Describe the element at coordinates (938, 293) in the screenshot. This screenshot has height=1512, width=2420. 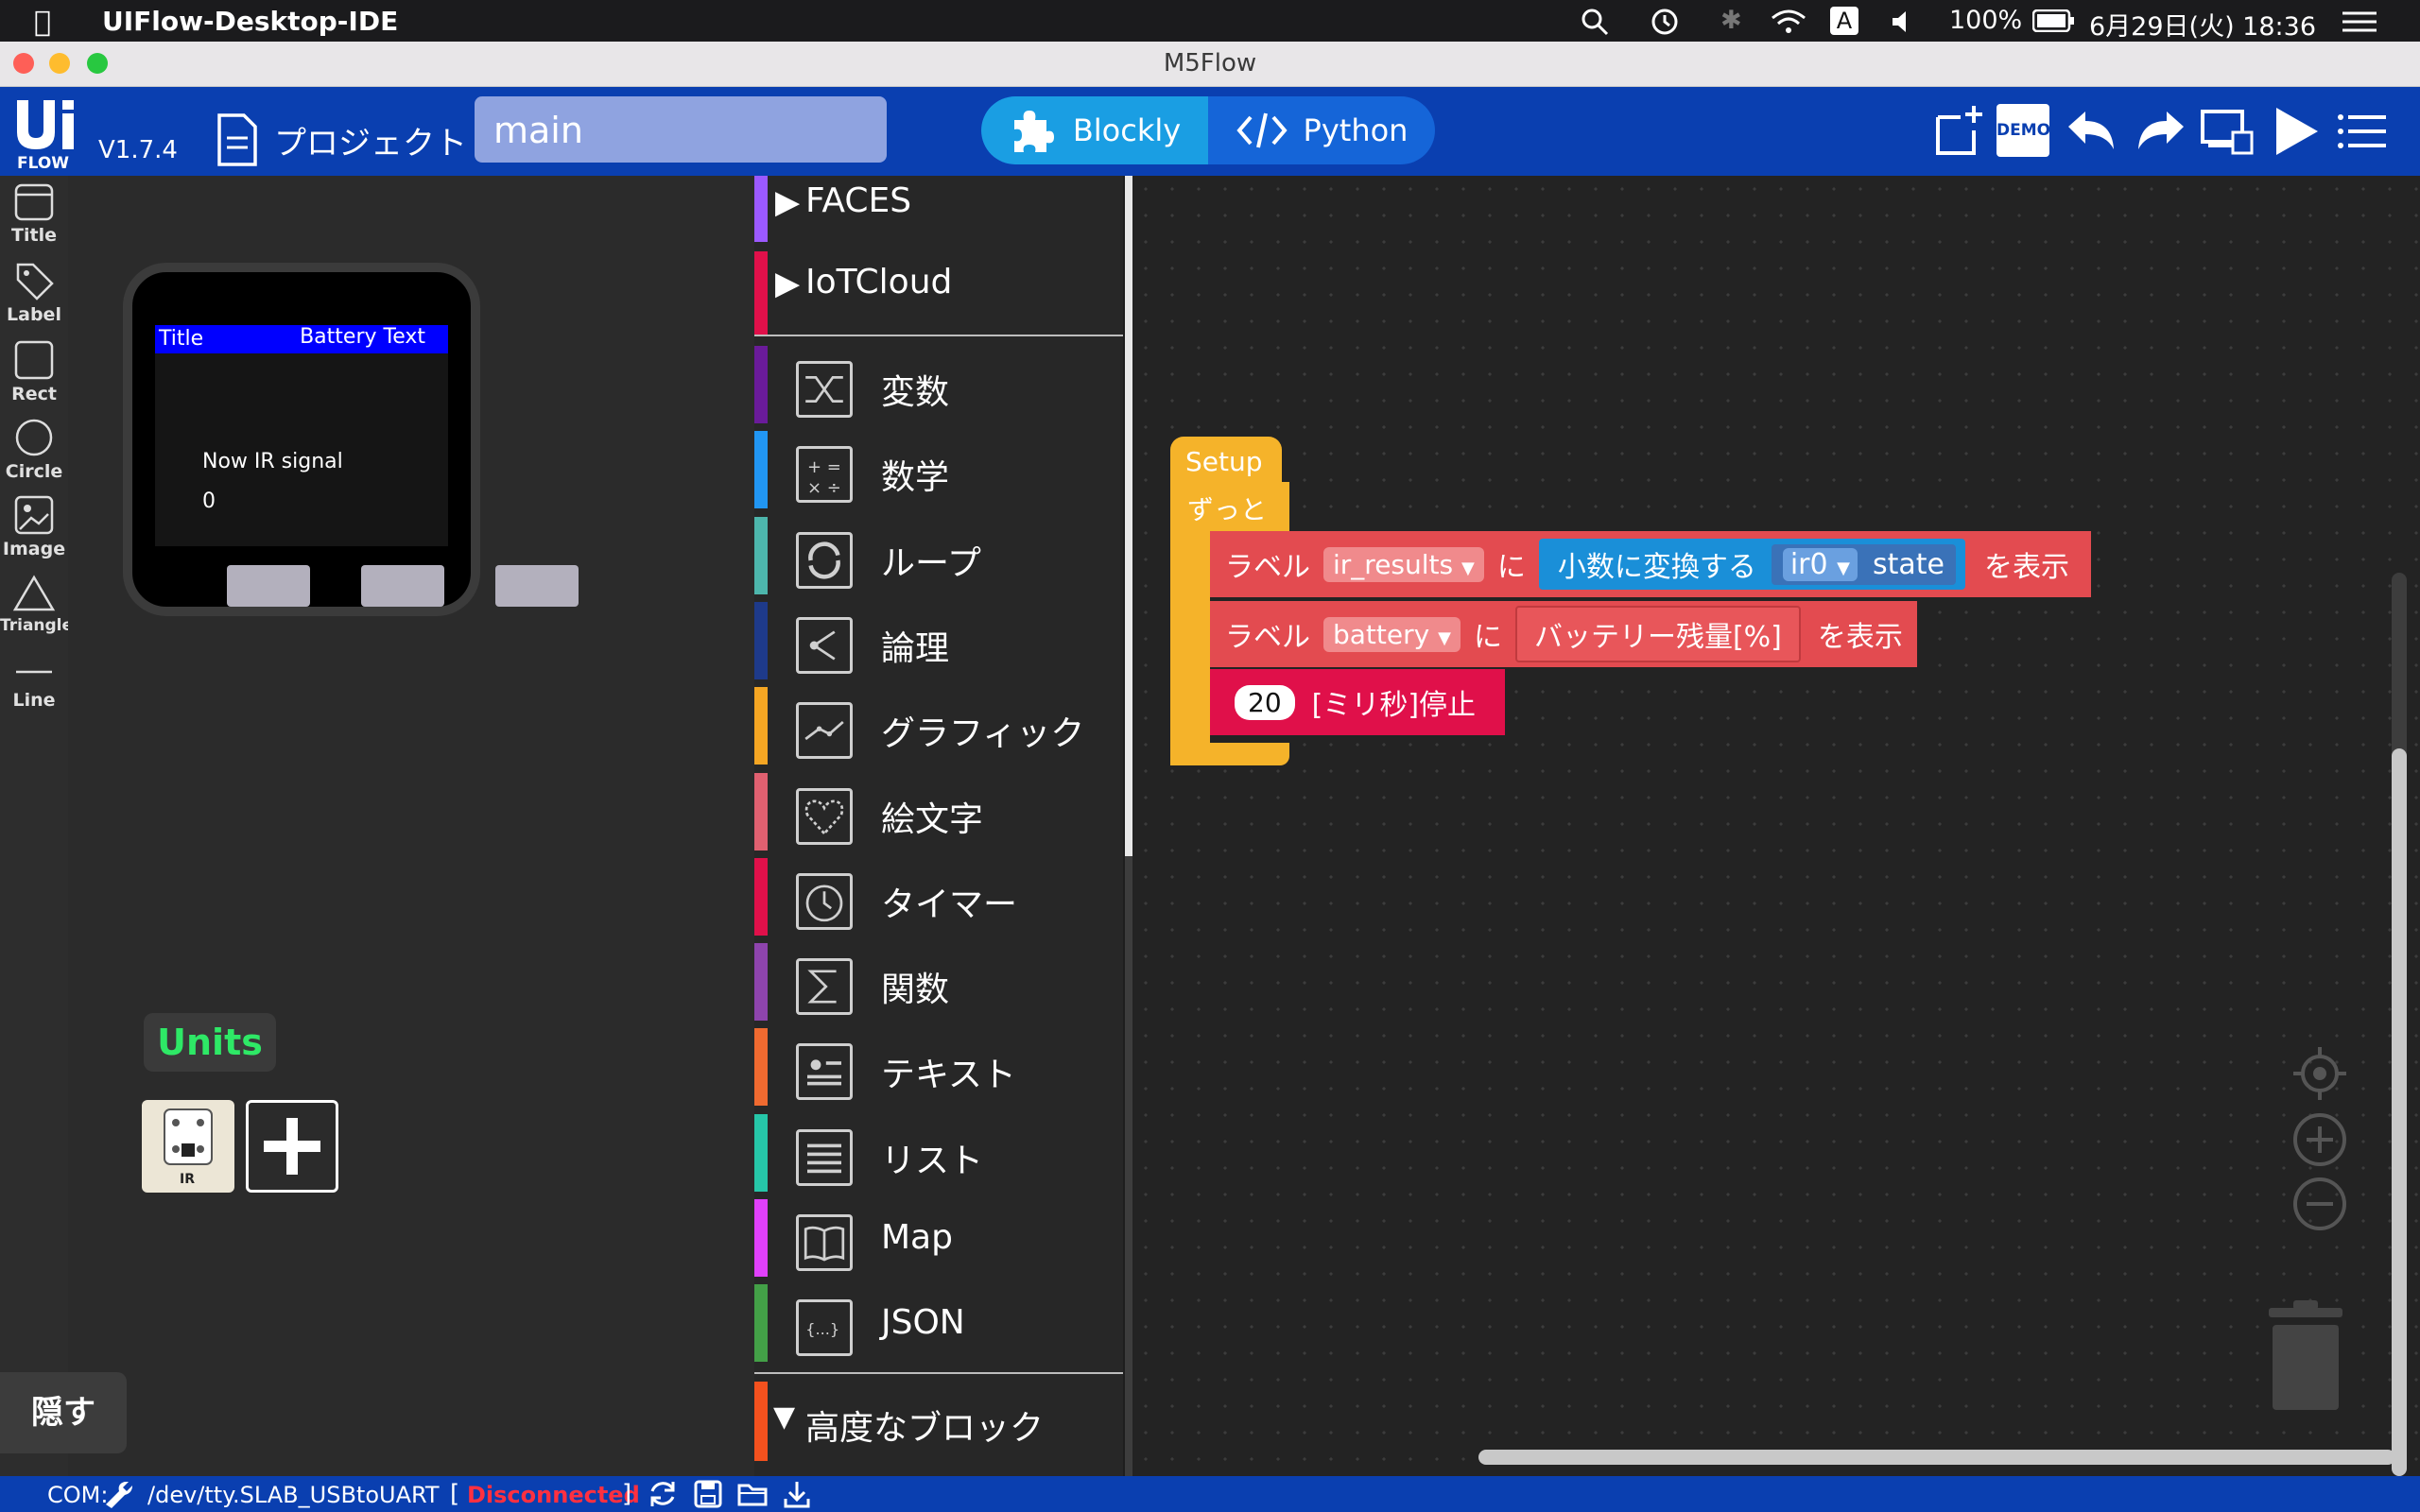
I see `category-iotcloud: ▶ IoTCloud` at that location.